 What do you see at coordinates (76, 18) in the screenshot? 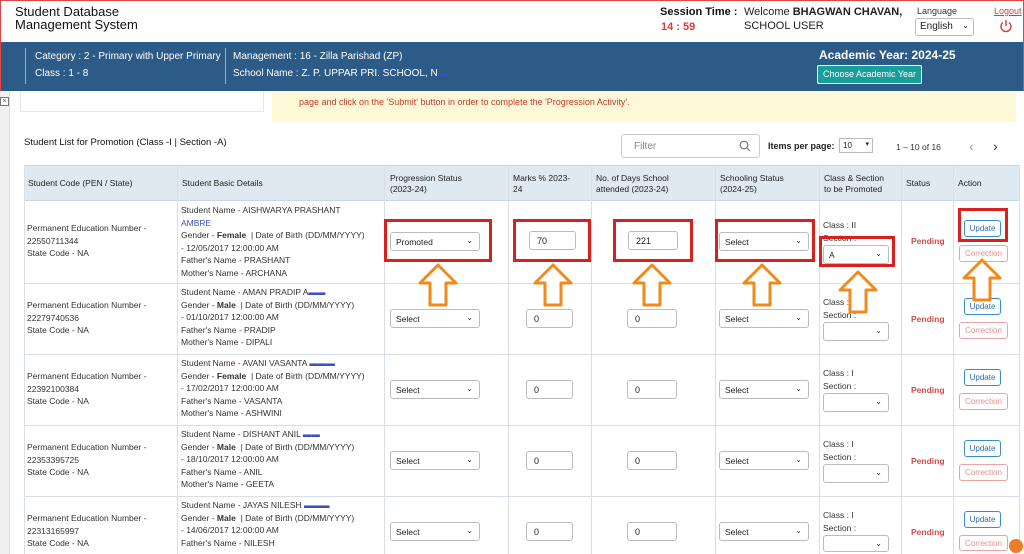
I see `app-title: Student Database Management System` at bounding box center [76, 18].